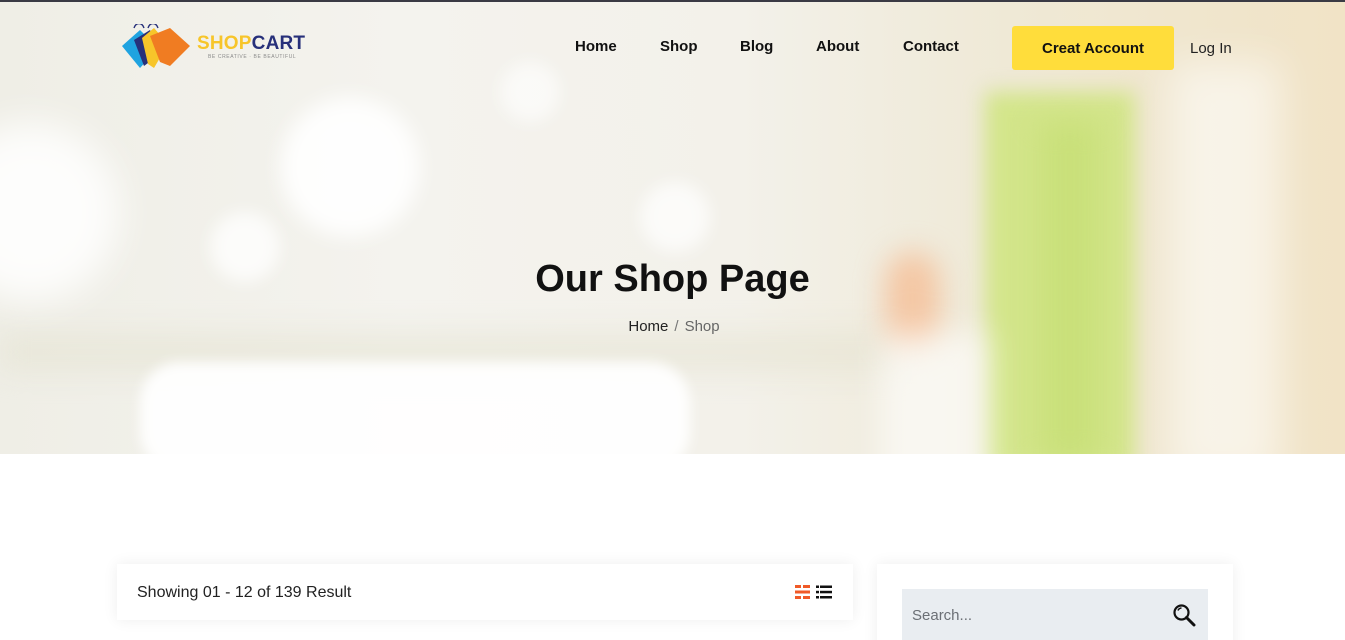  I want to click on login-link: Log In, so click(1211, 48).